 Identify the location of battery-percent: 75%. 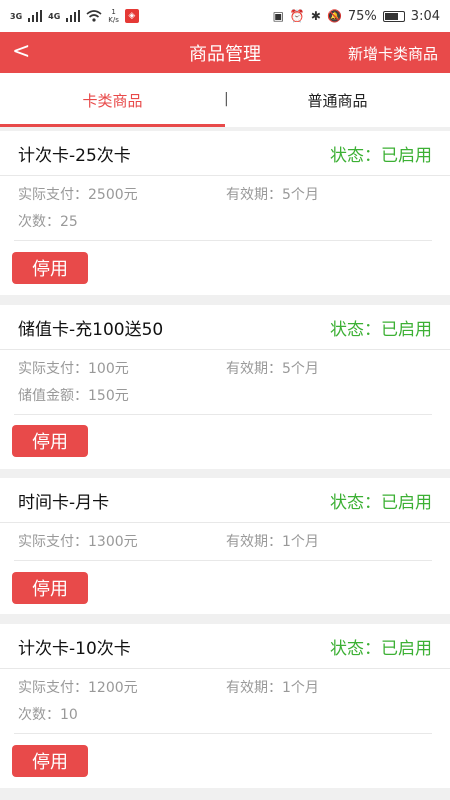
(362, 16).